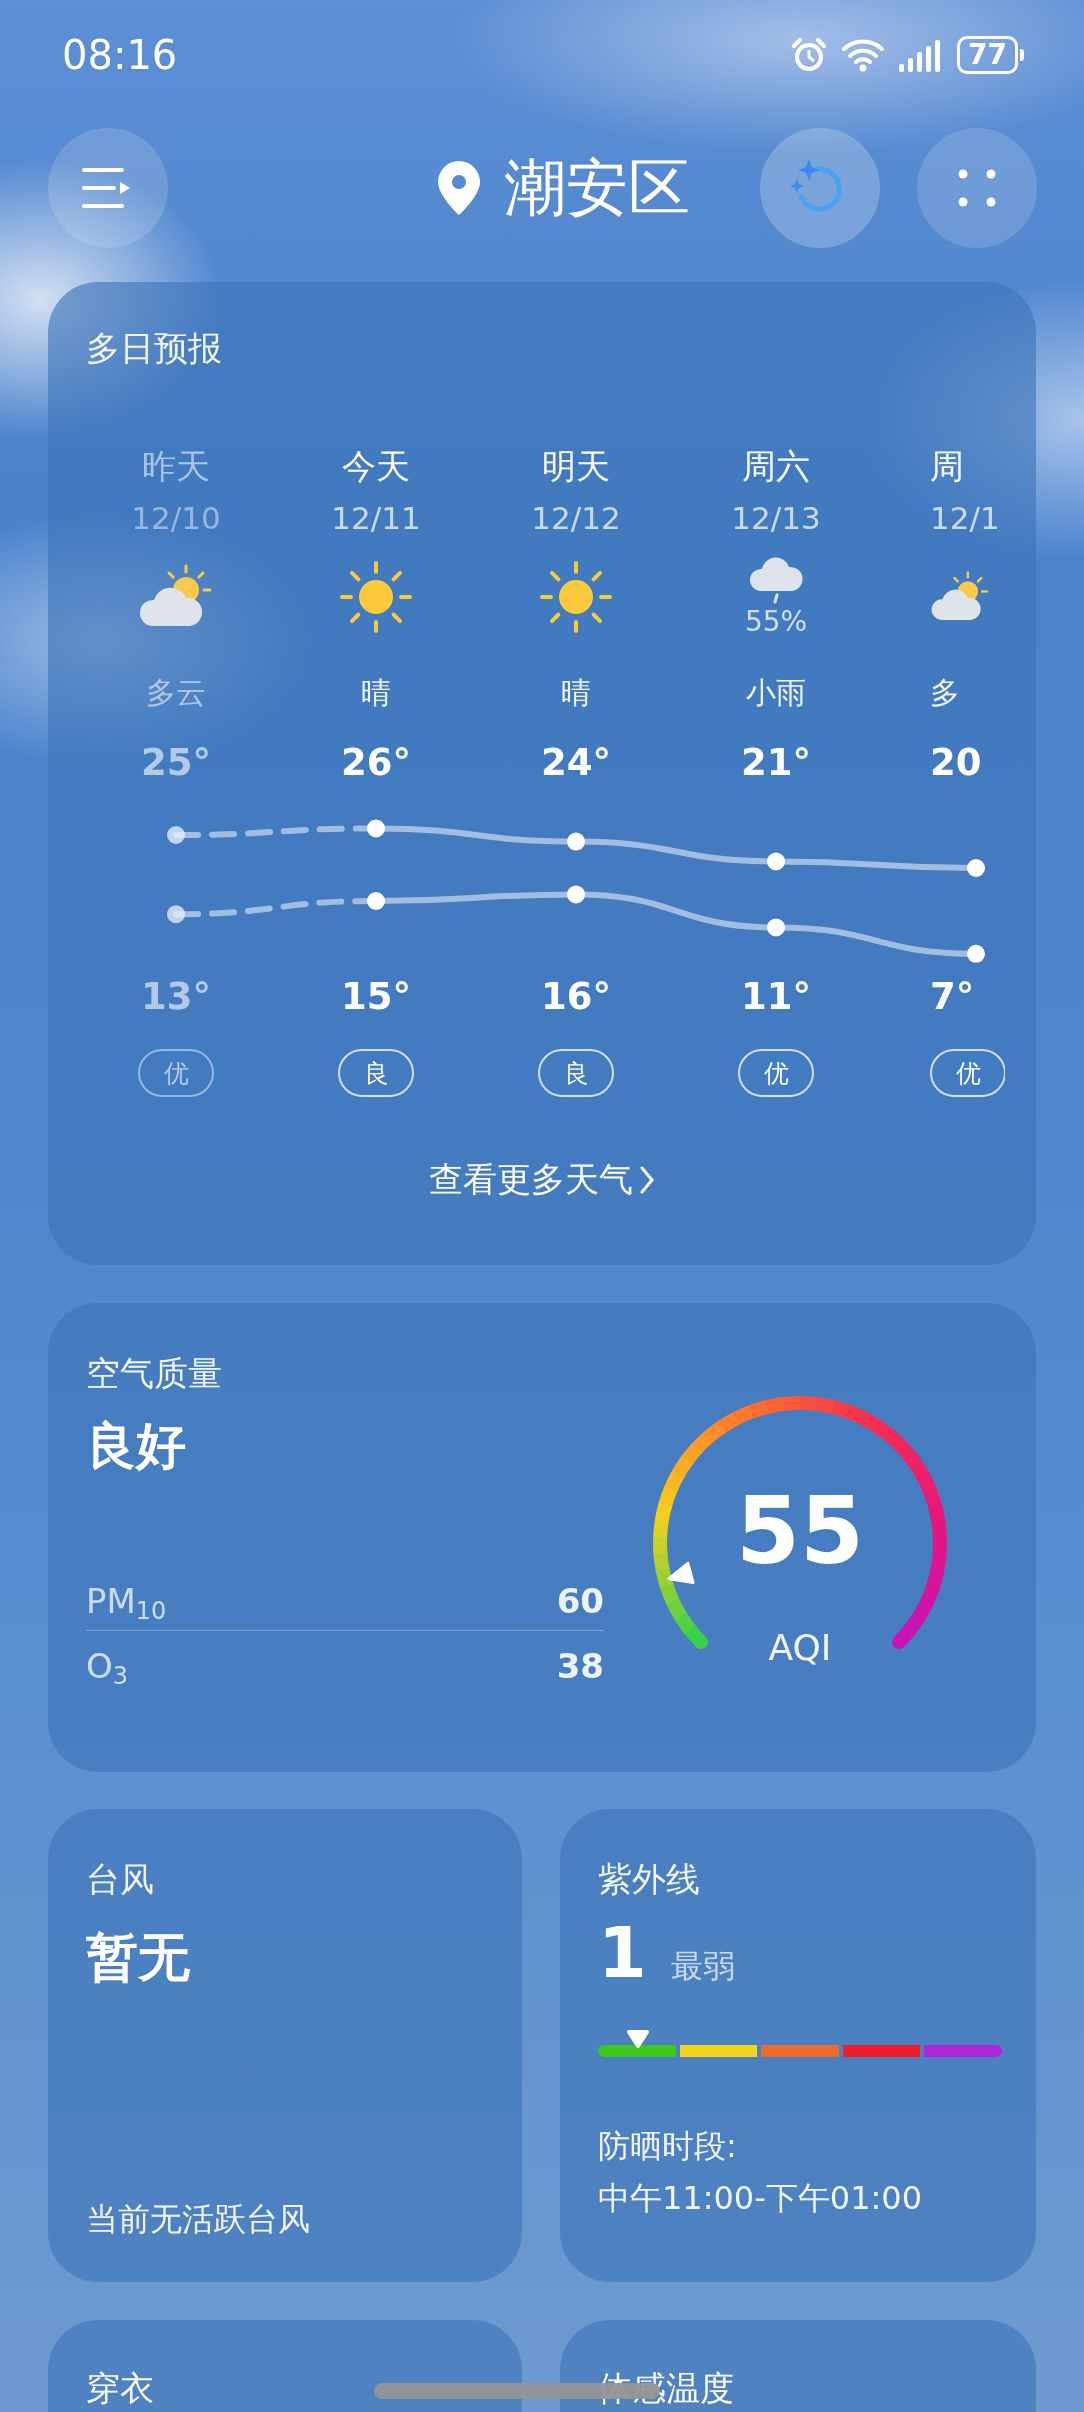  What do you see at coordinates (176, 518) in the screenshot?
I see `date-label: 12/10` at bounding box center [176, 518].